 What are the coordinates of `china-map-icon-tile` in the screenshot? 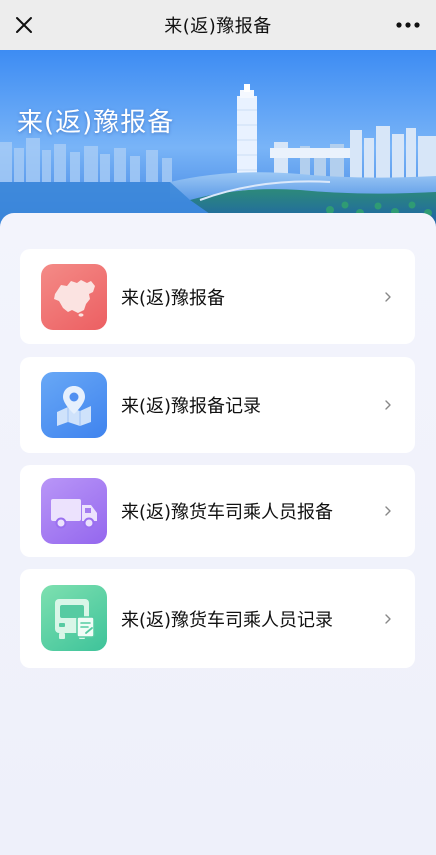 It's located at (74, 297).